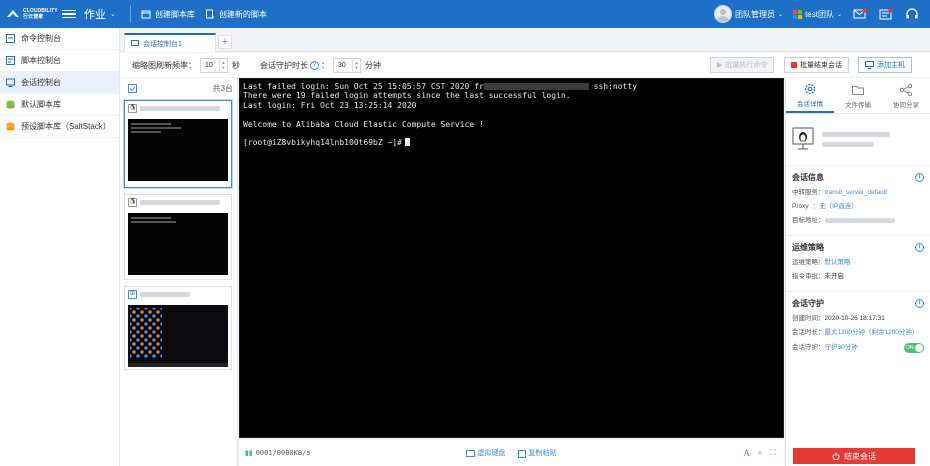 This screenshot has height=466, width=930. I want to click on approval-value: 未开启, so click(834, 276).